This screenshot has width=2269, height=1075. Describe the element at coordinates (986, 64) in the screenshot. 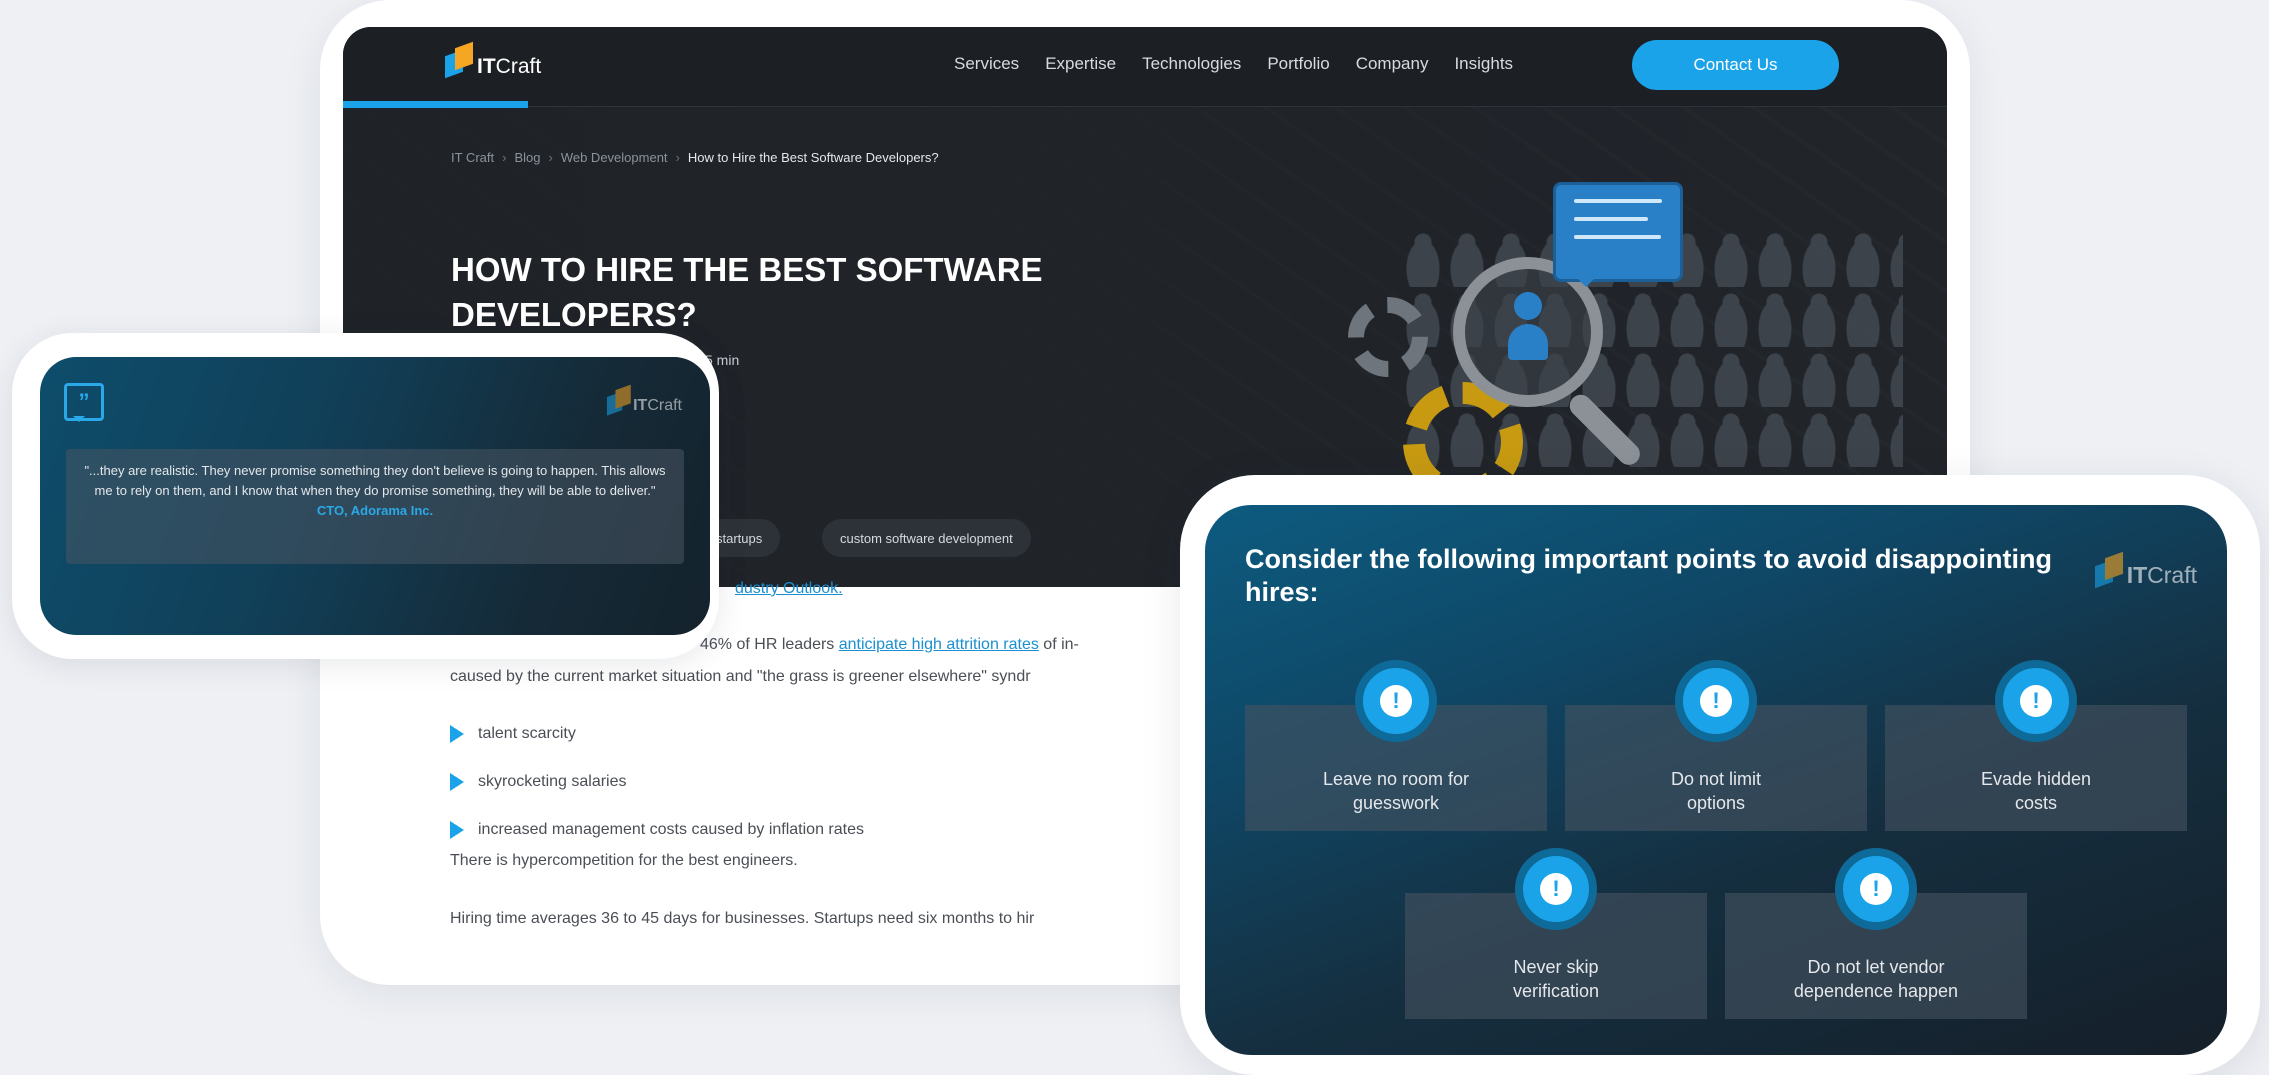

I see `nav-services: Services` at that location.